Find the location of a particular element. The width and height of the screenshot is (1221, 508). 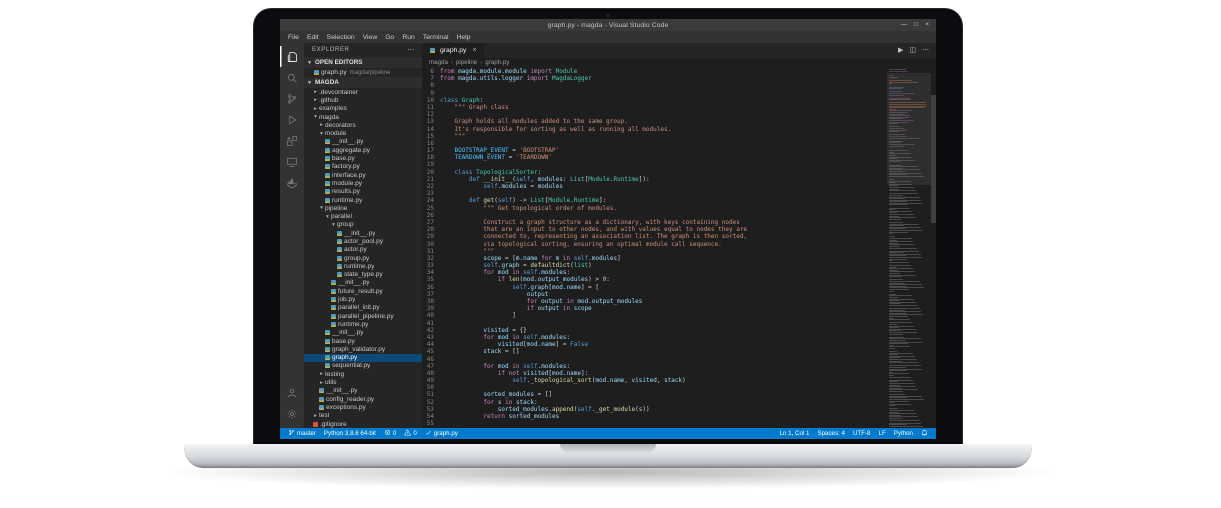

code-line: 41 is located at coordinates (654, 323).